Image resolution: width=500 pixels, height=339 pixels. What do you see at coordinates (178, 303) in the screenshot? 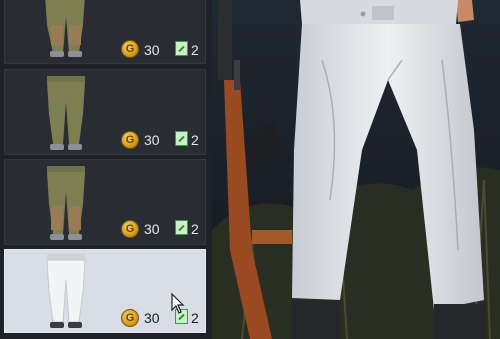
I see `mouse-cursor-icon` at bounding box center [178, 303].